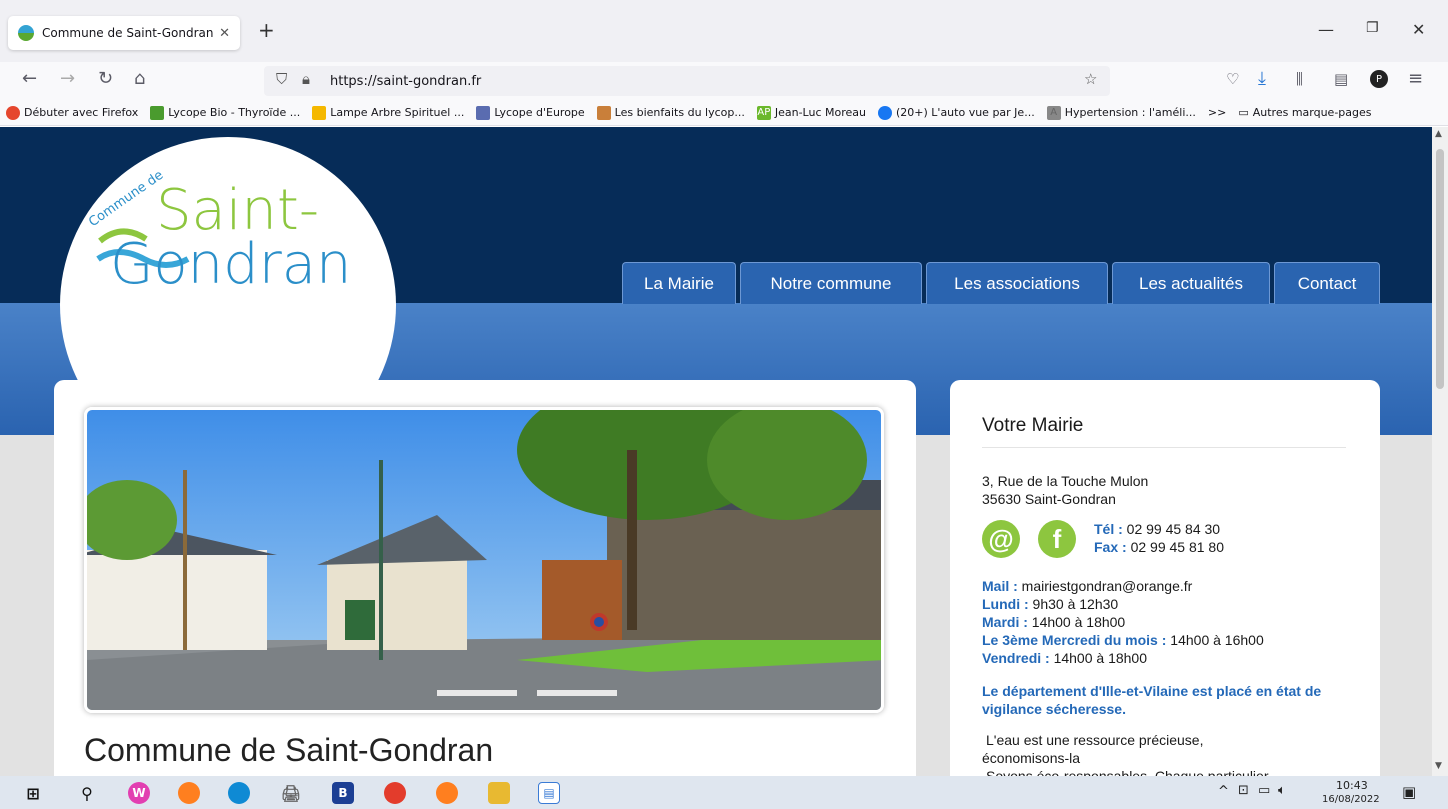 The height and width of the screenshot is (809, 1448). What do you see at coordinates (281, 79) in the screenshot?
I see `shield-icon: ⛉` at bounding box center [281, 79].